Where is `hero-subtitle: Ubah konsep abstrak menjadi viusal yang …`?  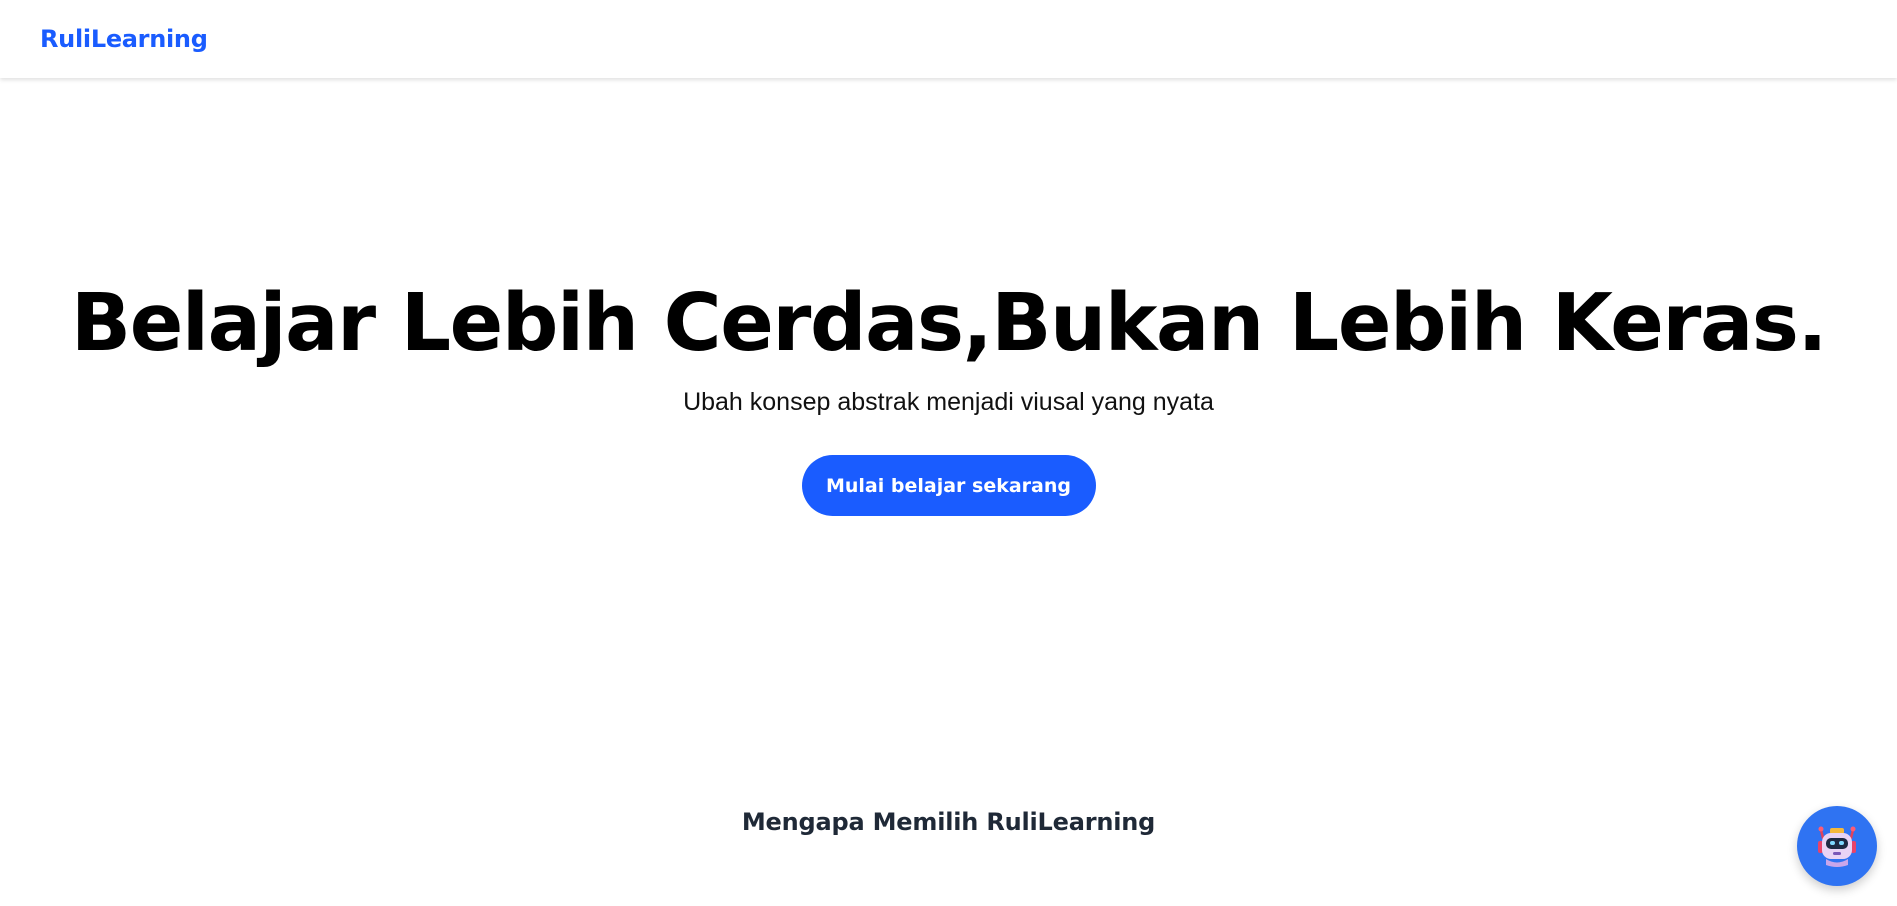
hero-subtitle: Ubah konsep abstrak menjadi viusal yang … is located at coordinates (948, 402).